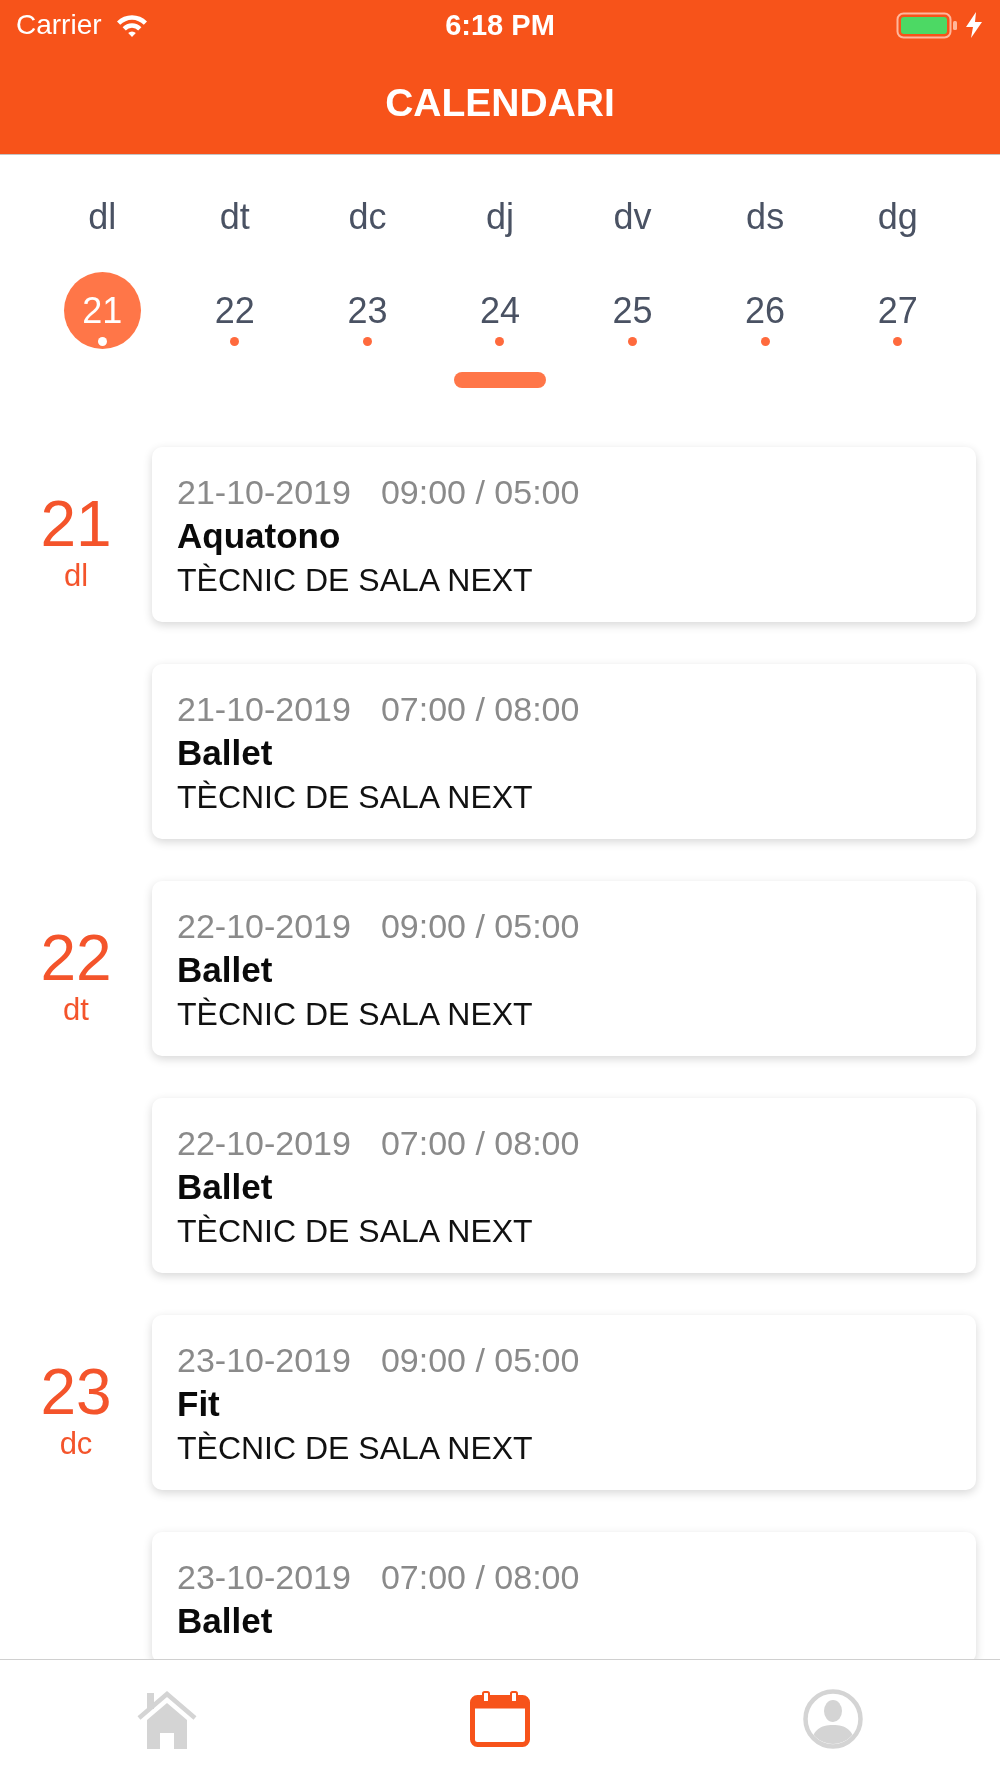 This screenshot has width=1000, height=1778. What do you see at coordinates (500, 102) in the screenshot?
I see `page-title: CALENDARI` at bounding box center [500, 102].